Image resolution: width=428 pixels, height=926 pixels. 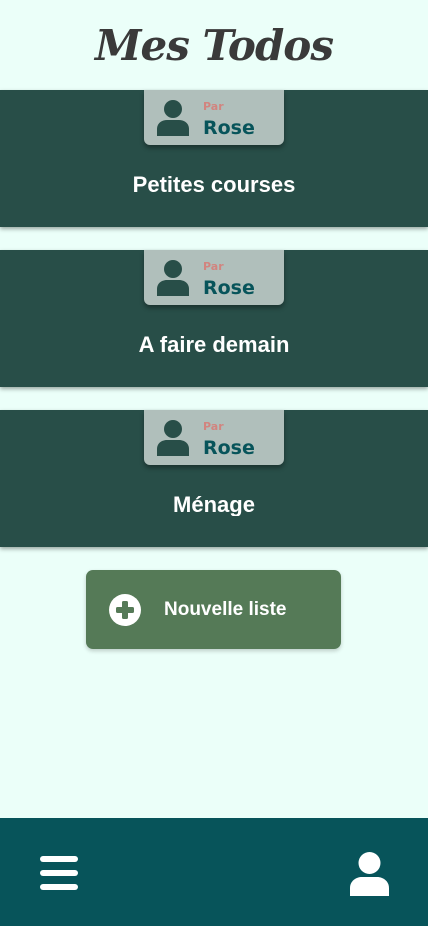 What do you see at coordinates (225, 609) in the screenshot?
I see `new-list-label: Nouvelle liste` at bounding box center [225, 609].